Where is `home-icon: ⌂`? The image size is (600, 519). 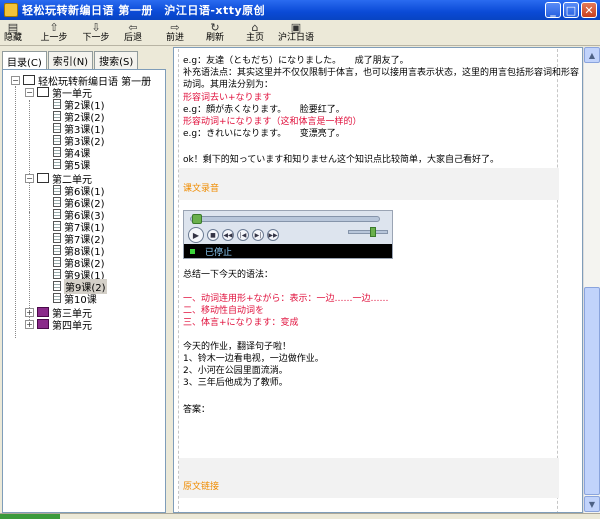
home-icon: ⌂ is located at coordinates (255, 27).